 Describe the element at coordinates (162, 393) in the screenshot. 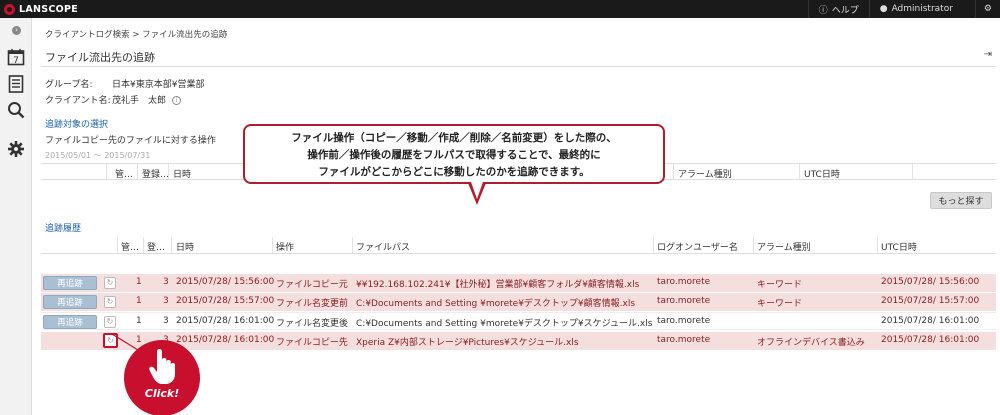

I see `click-label: Click!` at that location.